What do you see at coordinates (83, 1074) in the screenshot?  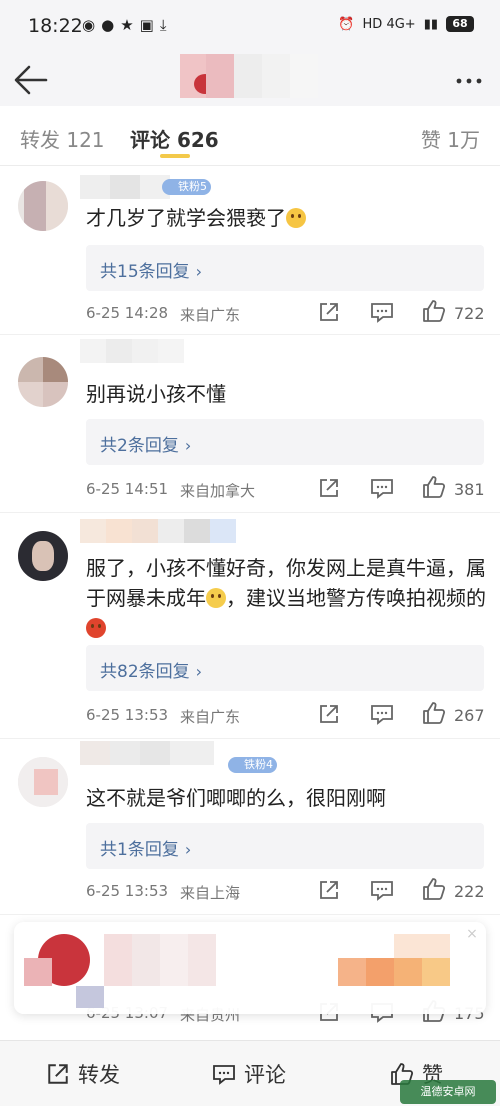 I see `repost-button: 转发` at bounding box center [83, 1074].